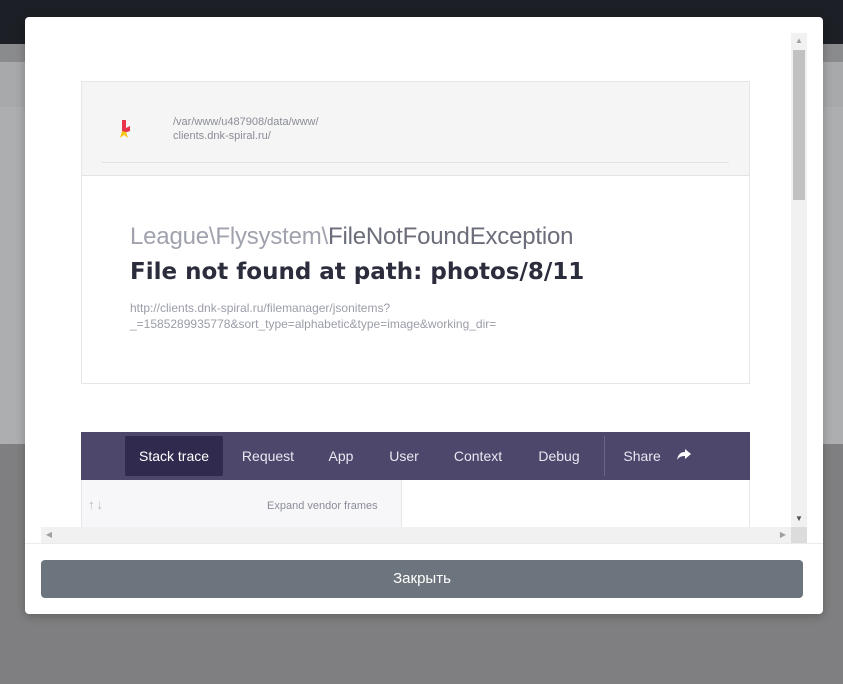 The width and height of the screenshot is (843, 684). I want to click on divider, so click(415, 162).